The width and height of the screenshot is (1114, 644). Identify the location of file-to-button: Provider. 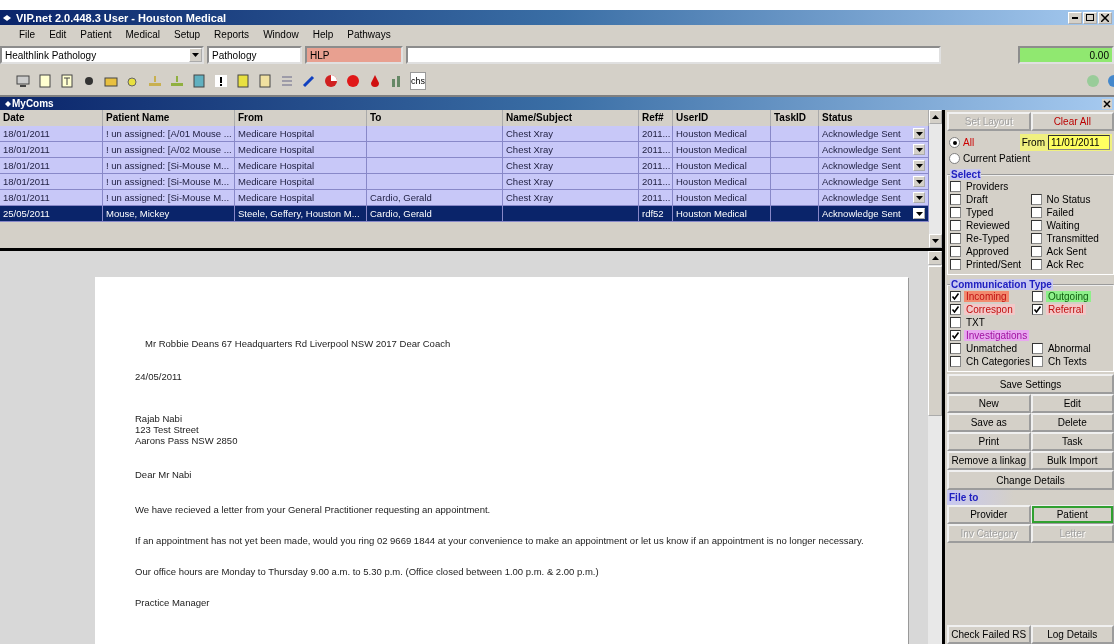
(989, 514).